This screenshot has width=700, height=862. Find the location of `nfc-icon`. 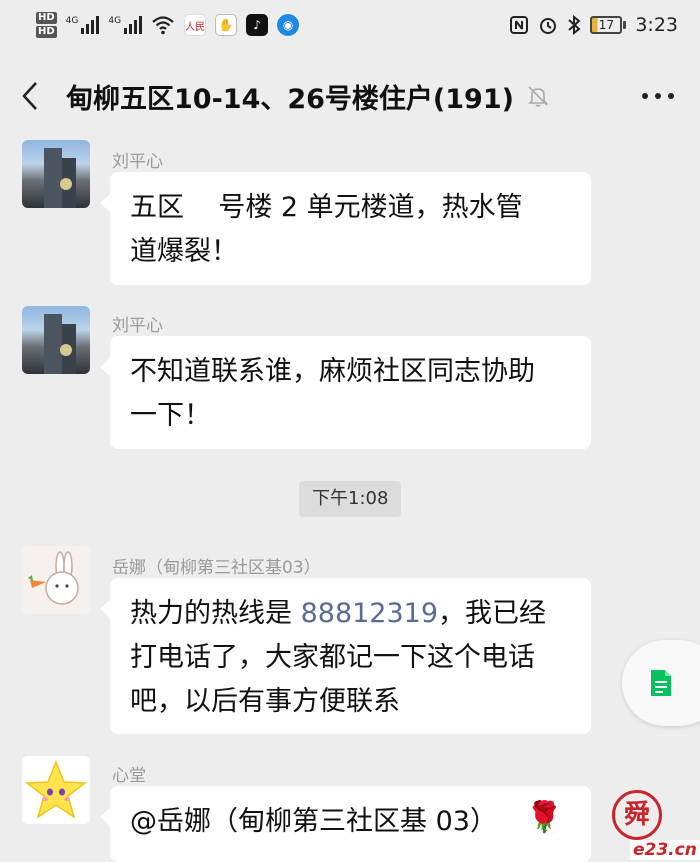

nfc-icon is located at coordinates (519, 25).